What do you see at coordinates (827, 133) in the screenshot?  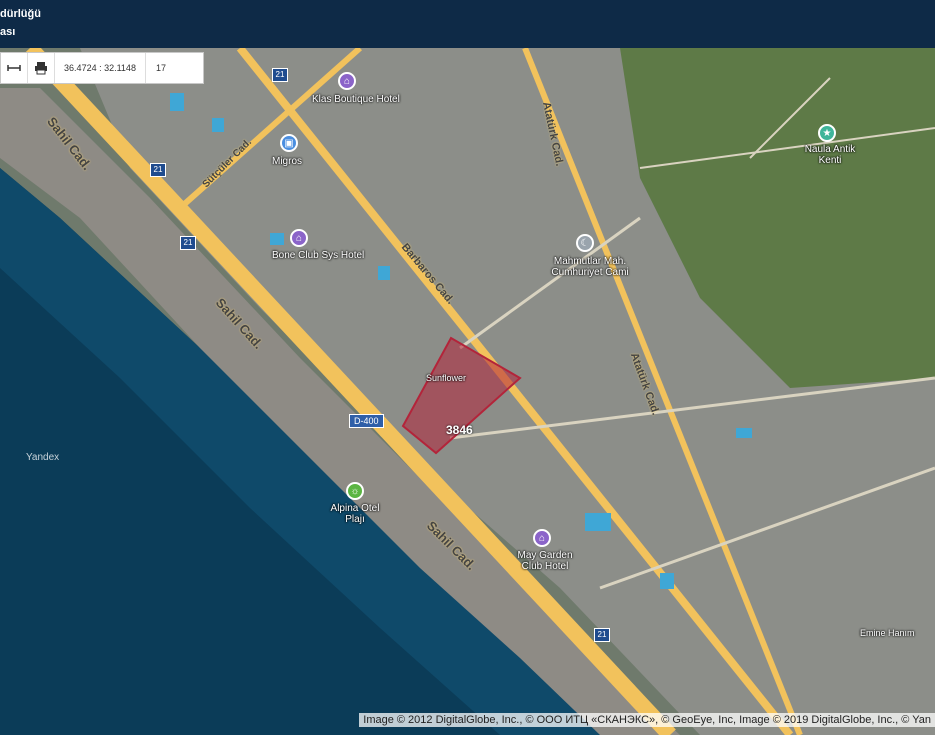 I see `star-icon: ★` at bounding box center [827, 133].